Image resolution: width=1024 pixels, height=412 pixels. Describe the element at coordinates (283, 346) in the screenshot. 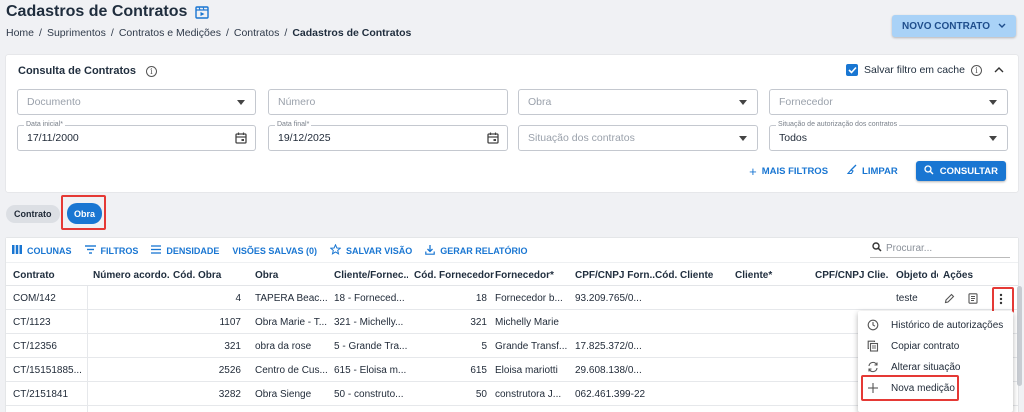

I see `cell-obra: obra da rose` at that location.